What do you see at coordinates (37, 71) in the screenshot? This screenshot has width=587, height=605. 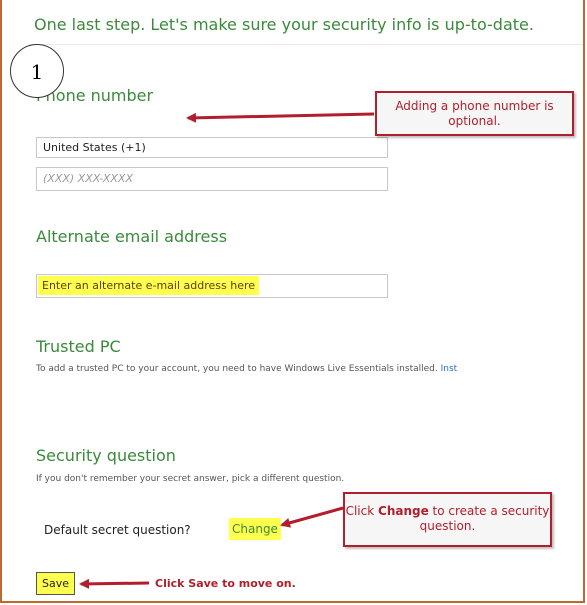 I see `step-number-badge: 1` at bounding box center [37, 71].